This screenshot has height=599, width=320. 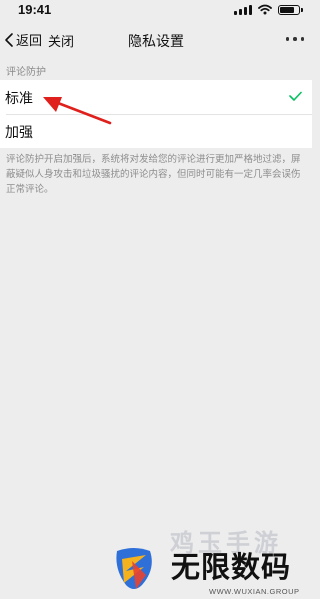 I want to click on option-standard: 标准, so click(x=156, y=97).